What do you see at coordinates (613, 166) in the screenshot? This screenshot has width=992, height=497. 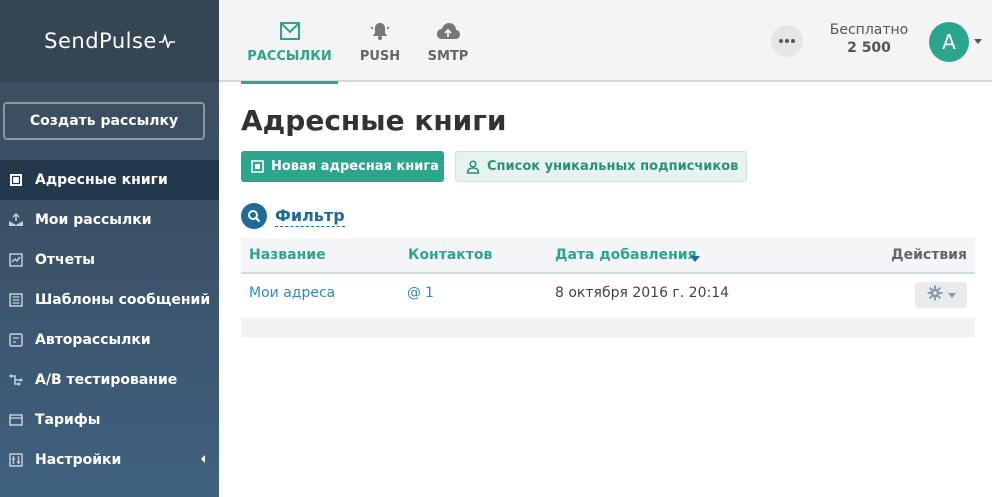 I see `button-label: Список уникальных подписчиков` at bounding box center [613, 166].